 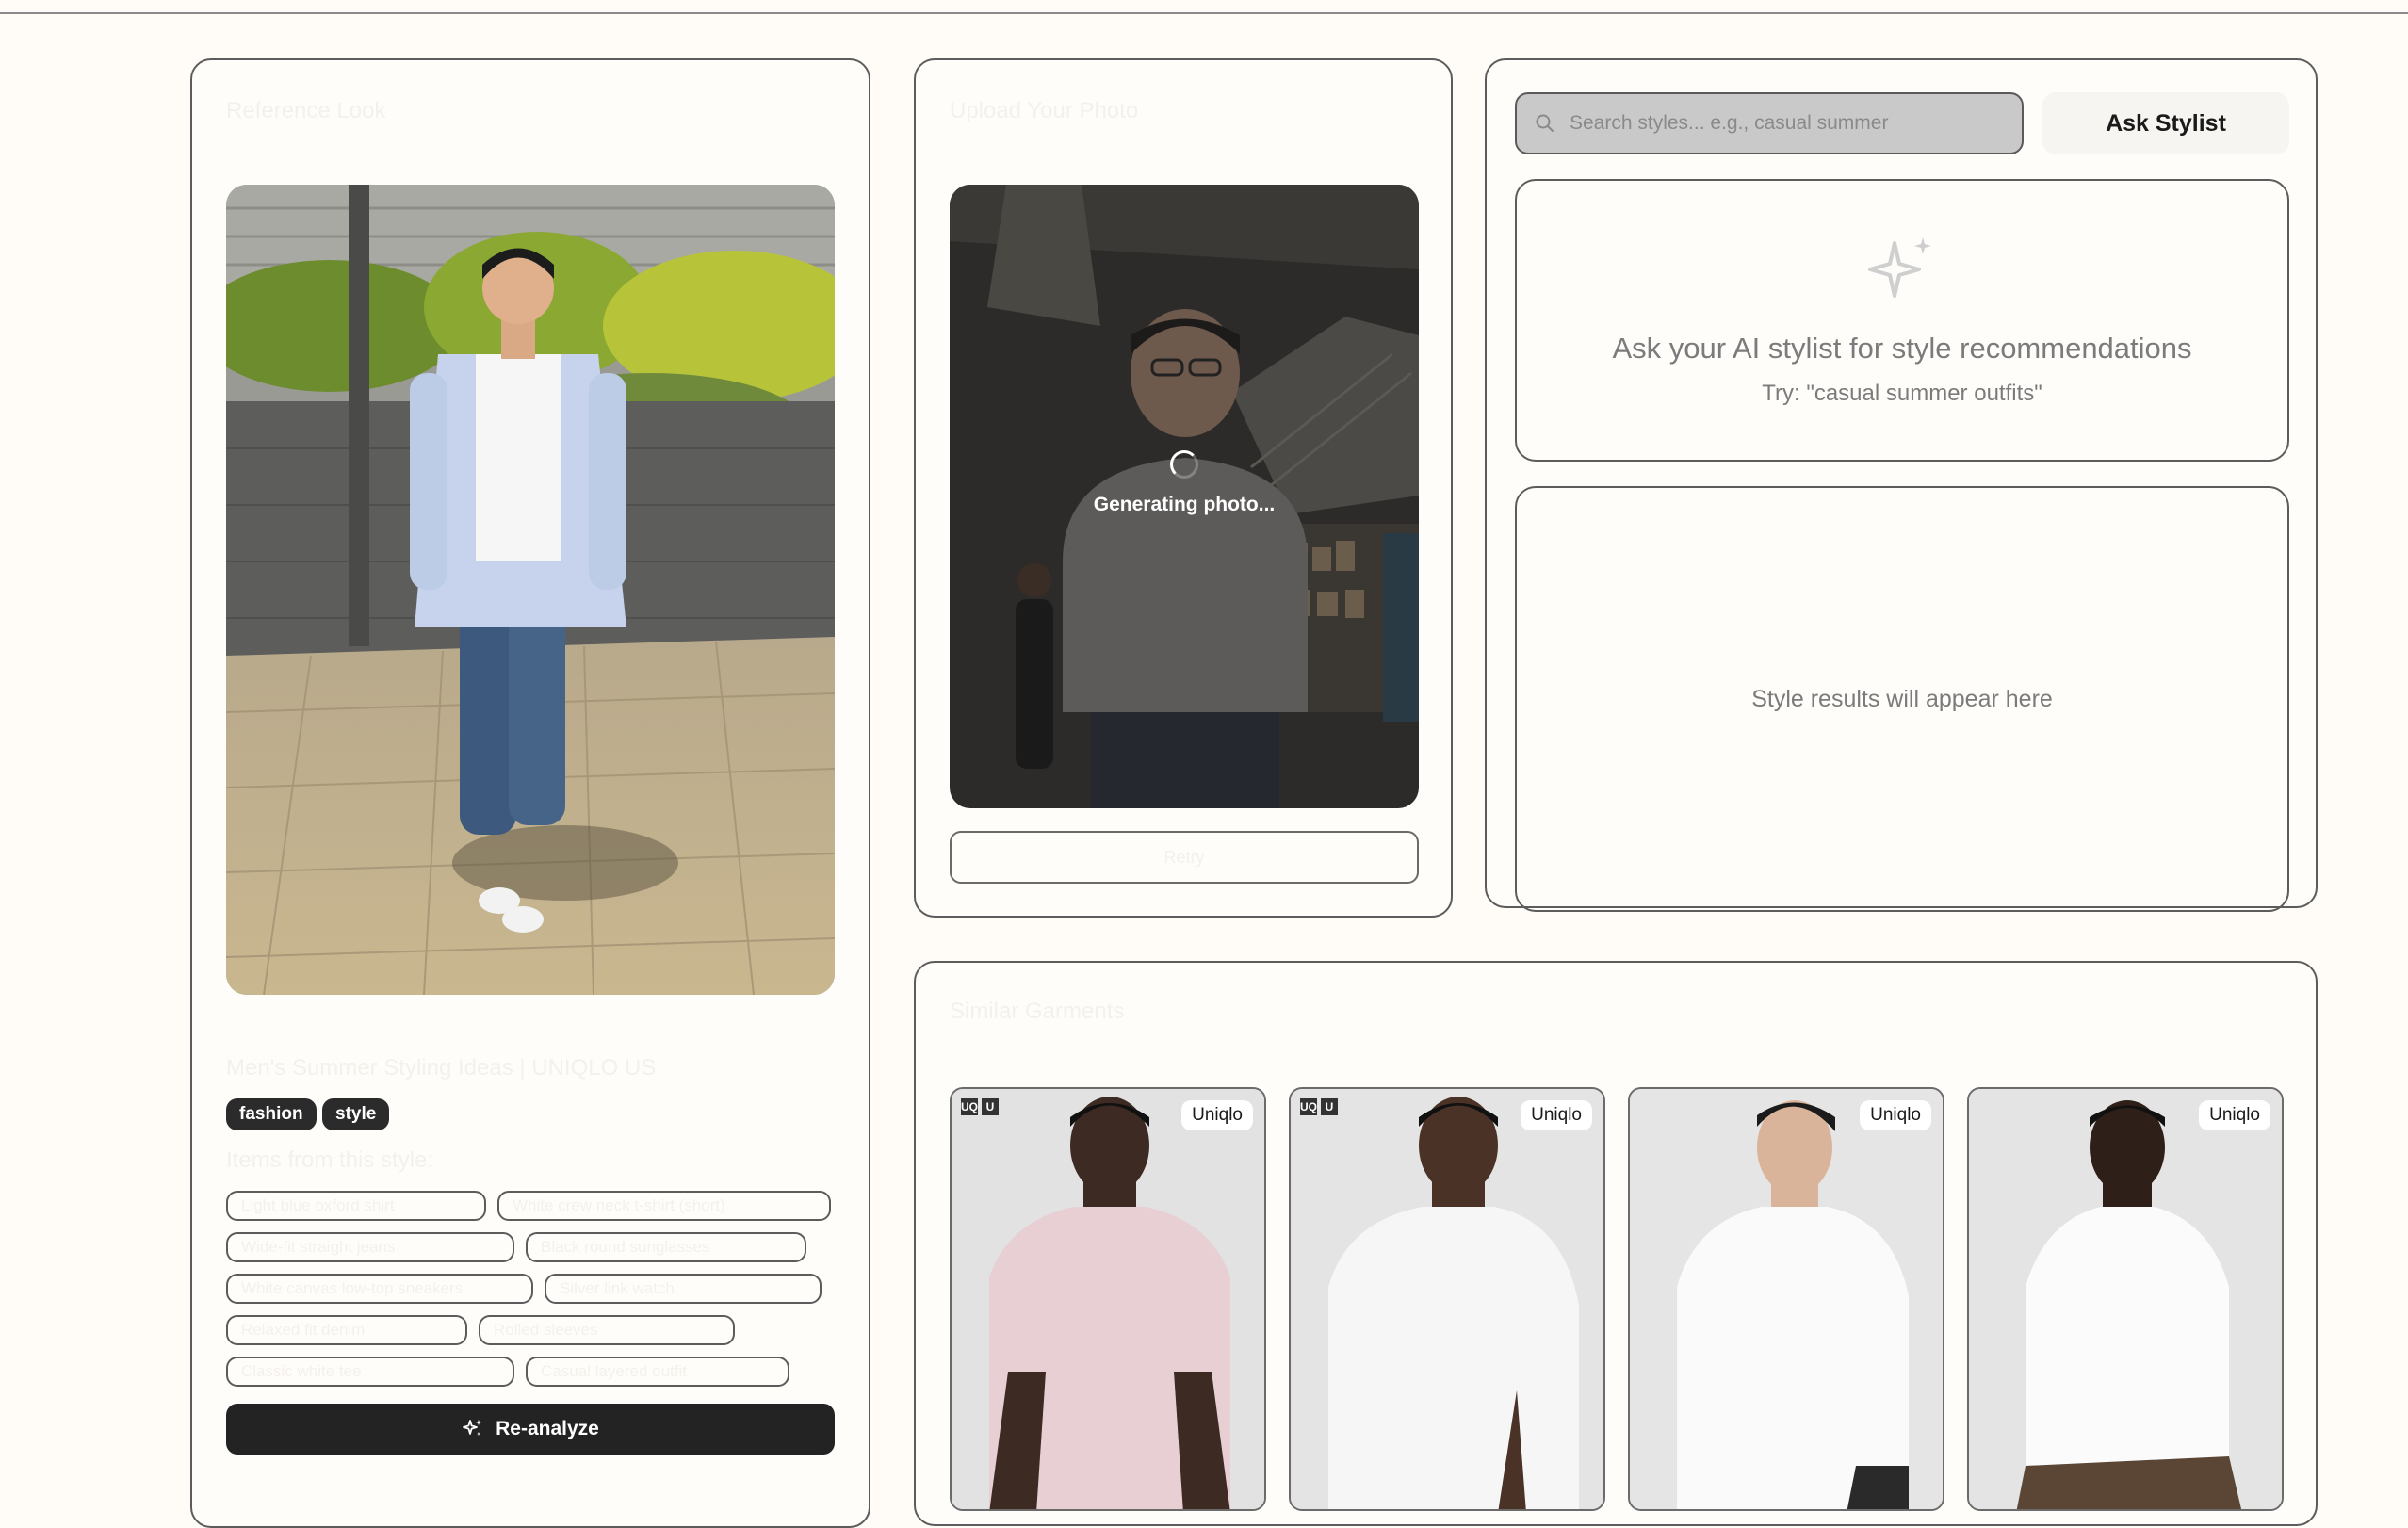 What do you see at coordinates (664, 1206) in the screenshot?
I see `item-chip: White crew neck t-shirt (short)` at bounding box center [664, 1206].